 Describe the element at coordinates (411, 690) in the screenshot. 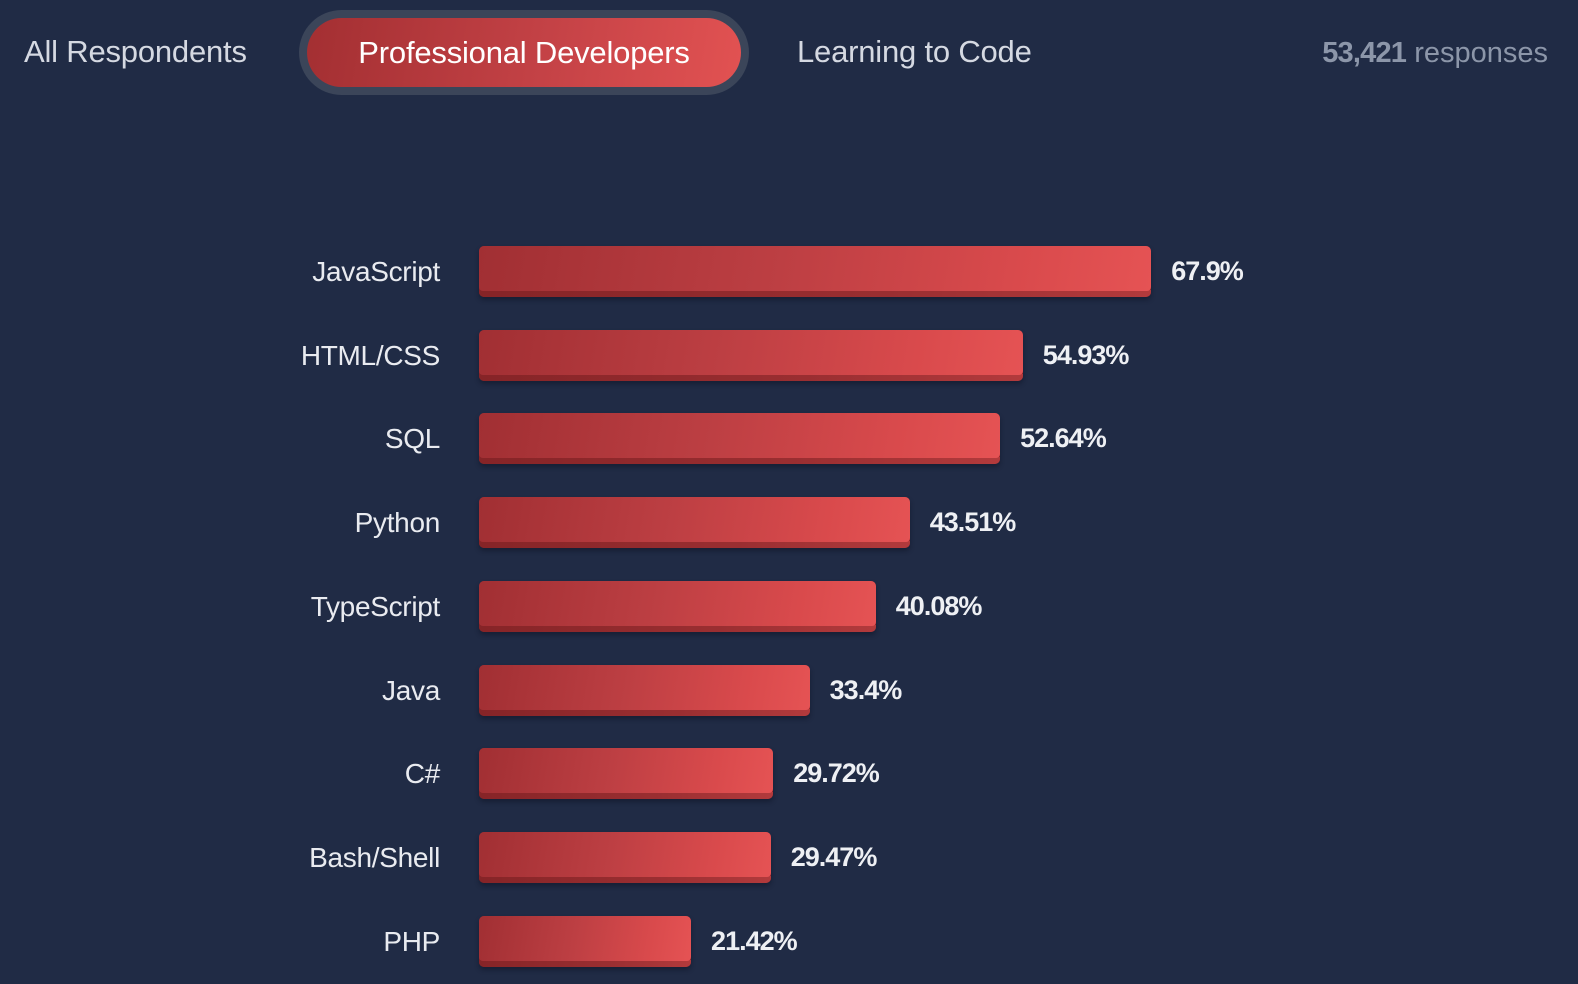

I see `category-label: Java` at that location.